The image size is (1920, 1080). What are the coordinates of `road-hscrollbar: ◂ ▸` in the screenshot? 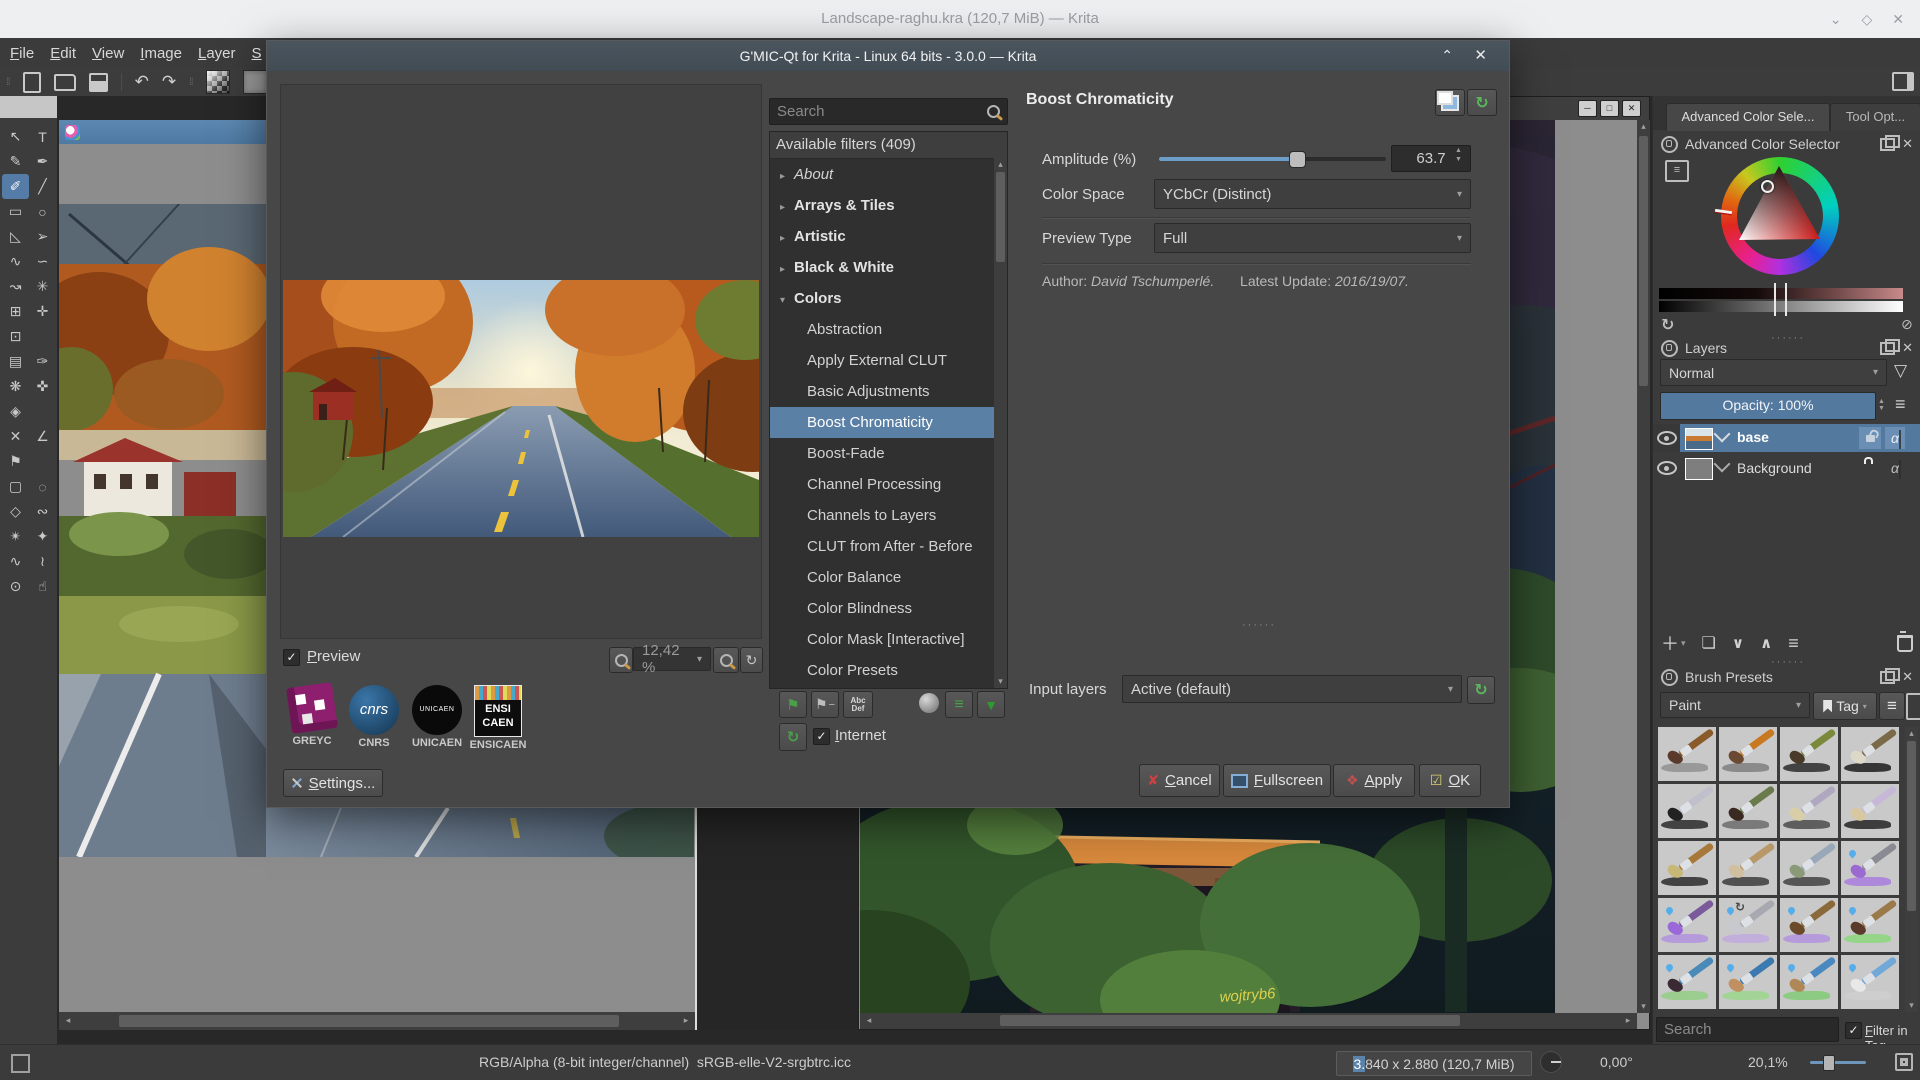 It's located at (377, 1021).